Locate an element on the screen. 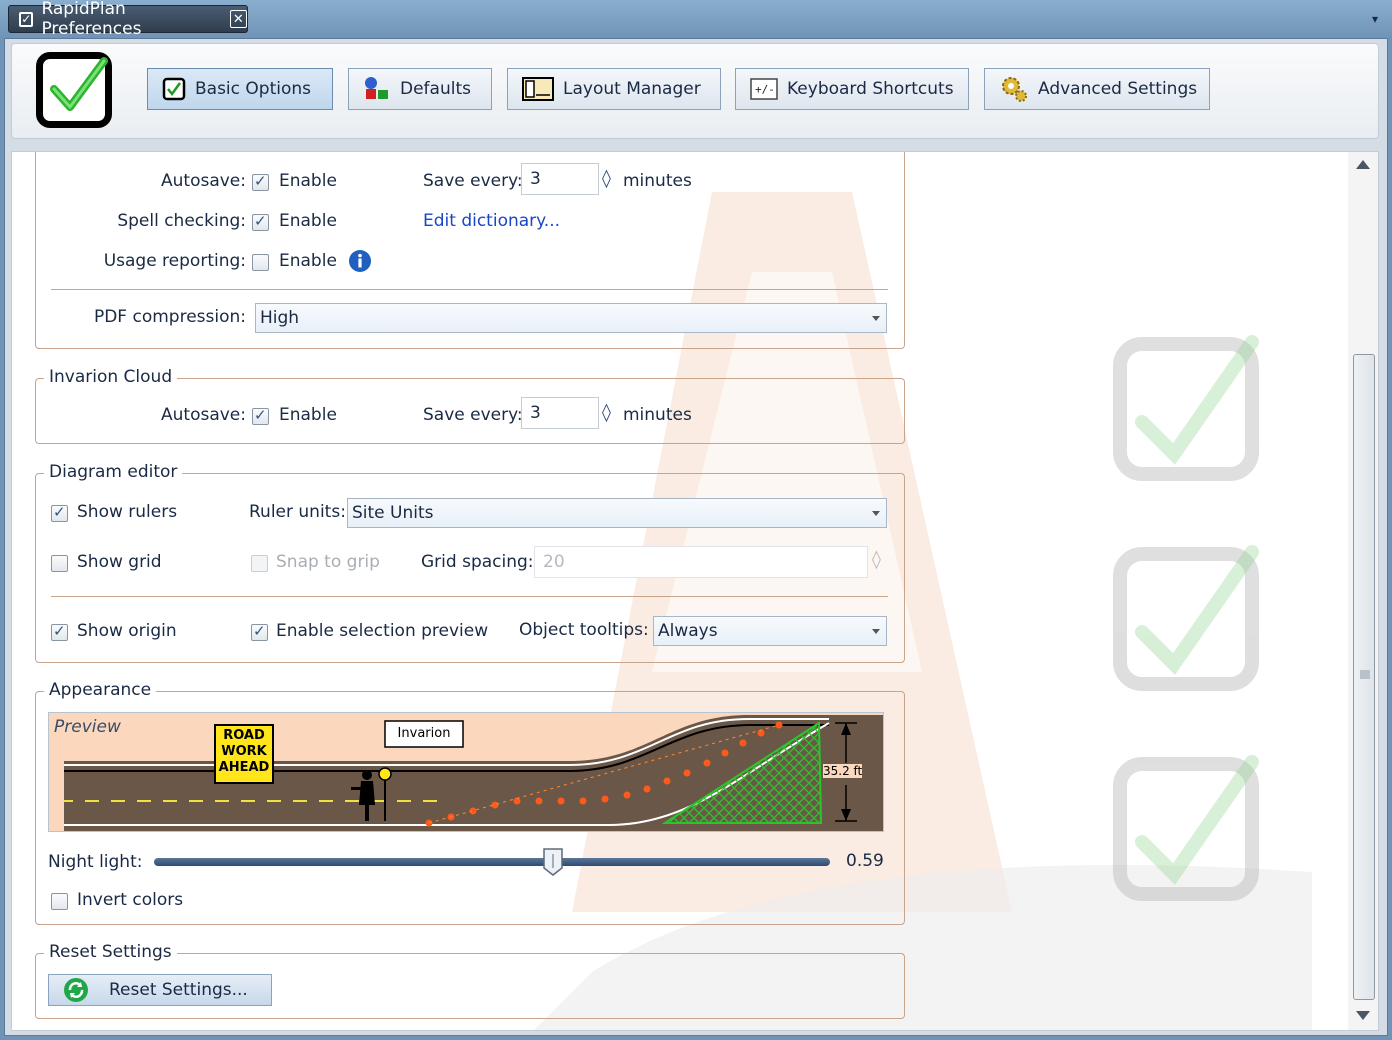  basic-options-button: Basic Options is located at coordinates (240, 89).